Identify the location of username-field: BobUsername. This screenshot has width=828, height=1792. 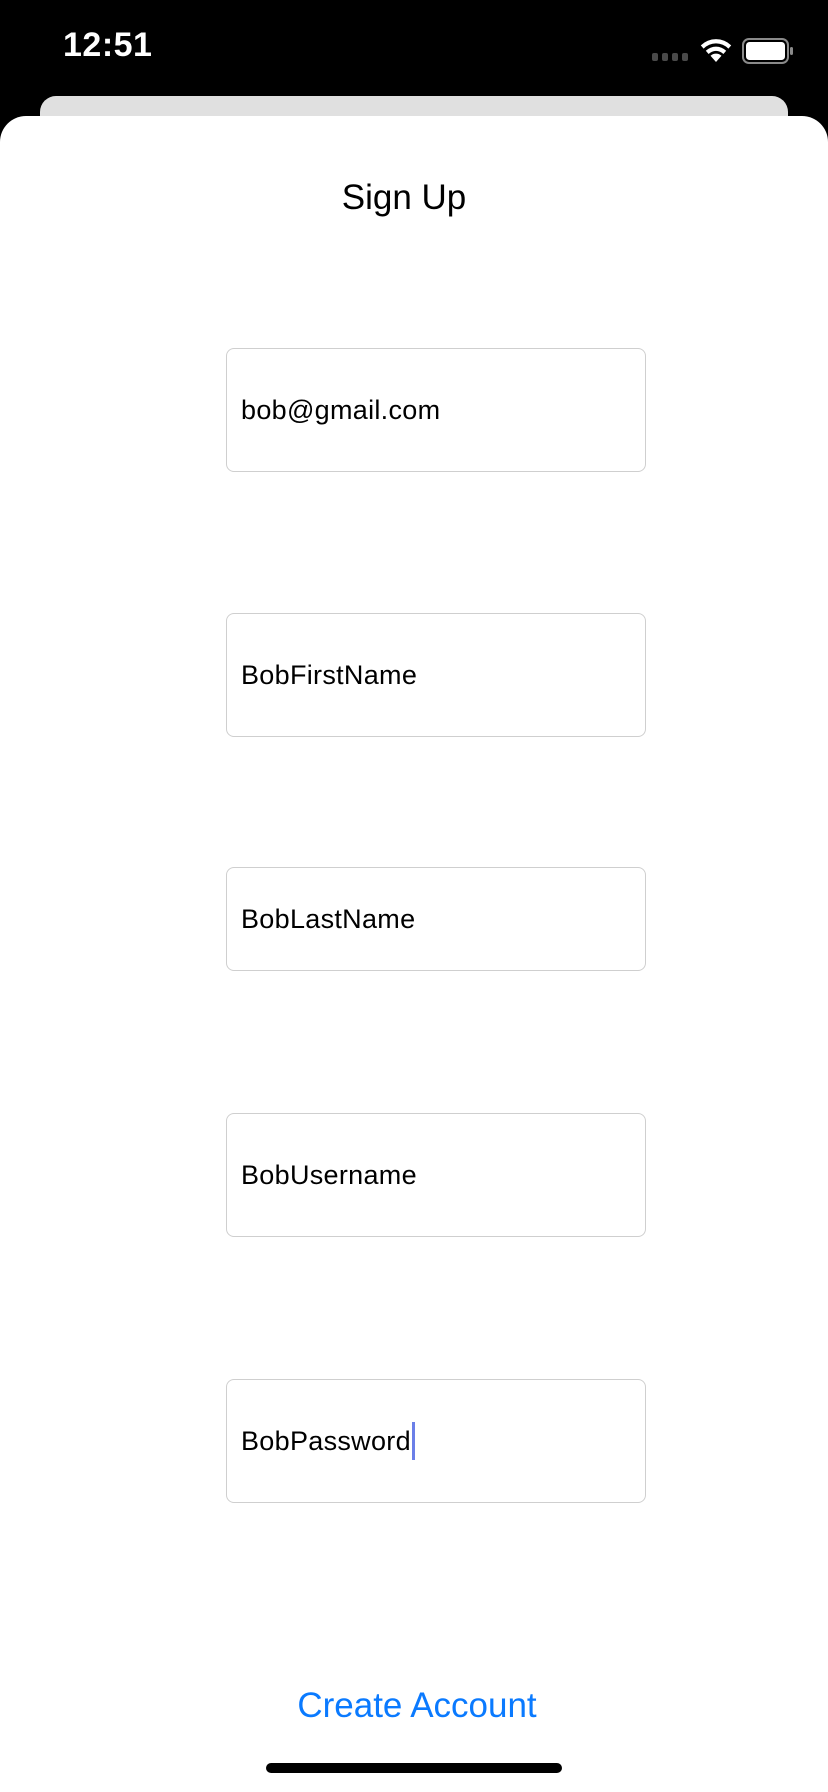
(436, 1175).